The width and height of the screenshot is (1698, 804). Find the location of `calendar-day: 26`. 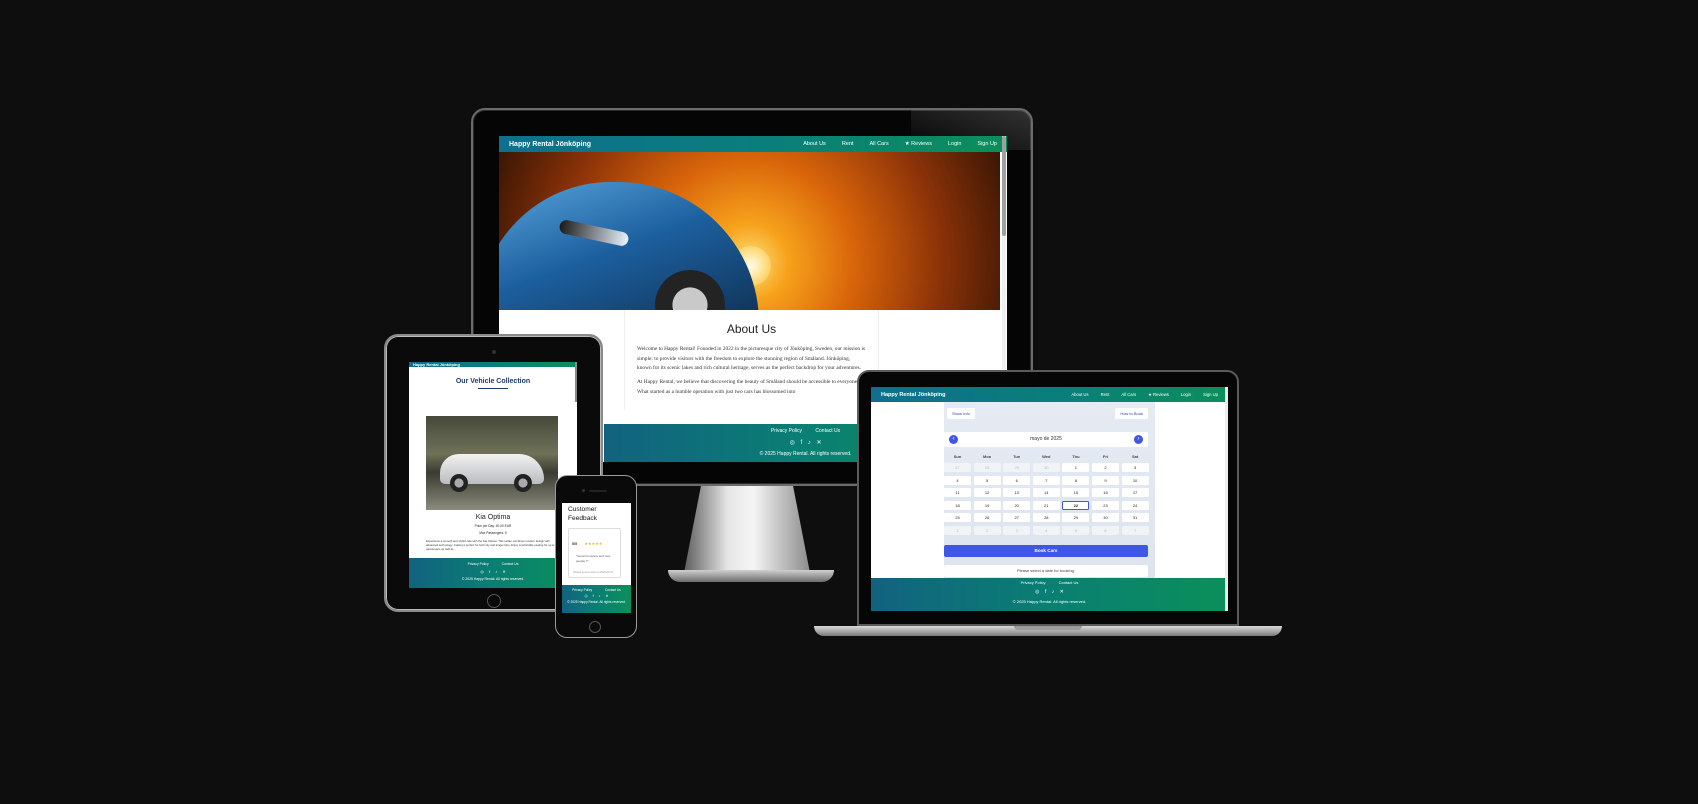

calendar-day: 26 is located at coordinates (987, 518).